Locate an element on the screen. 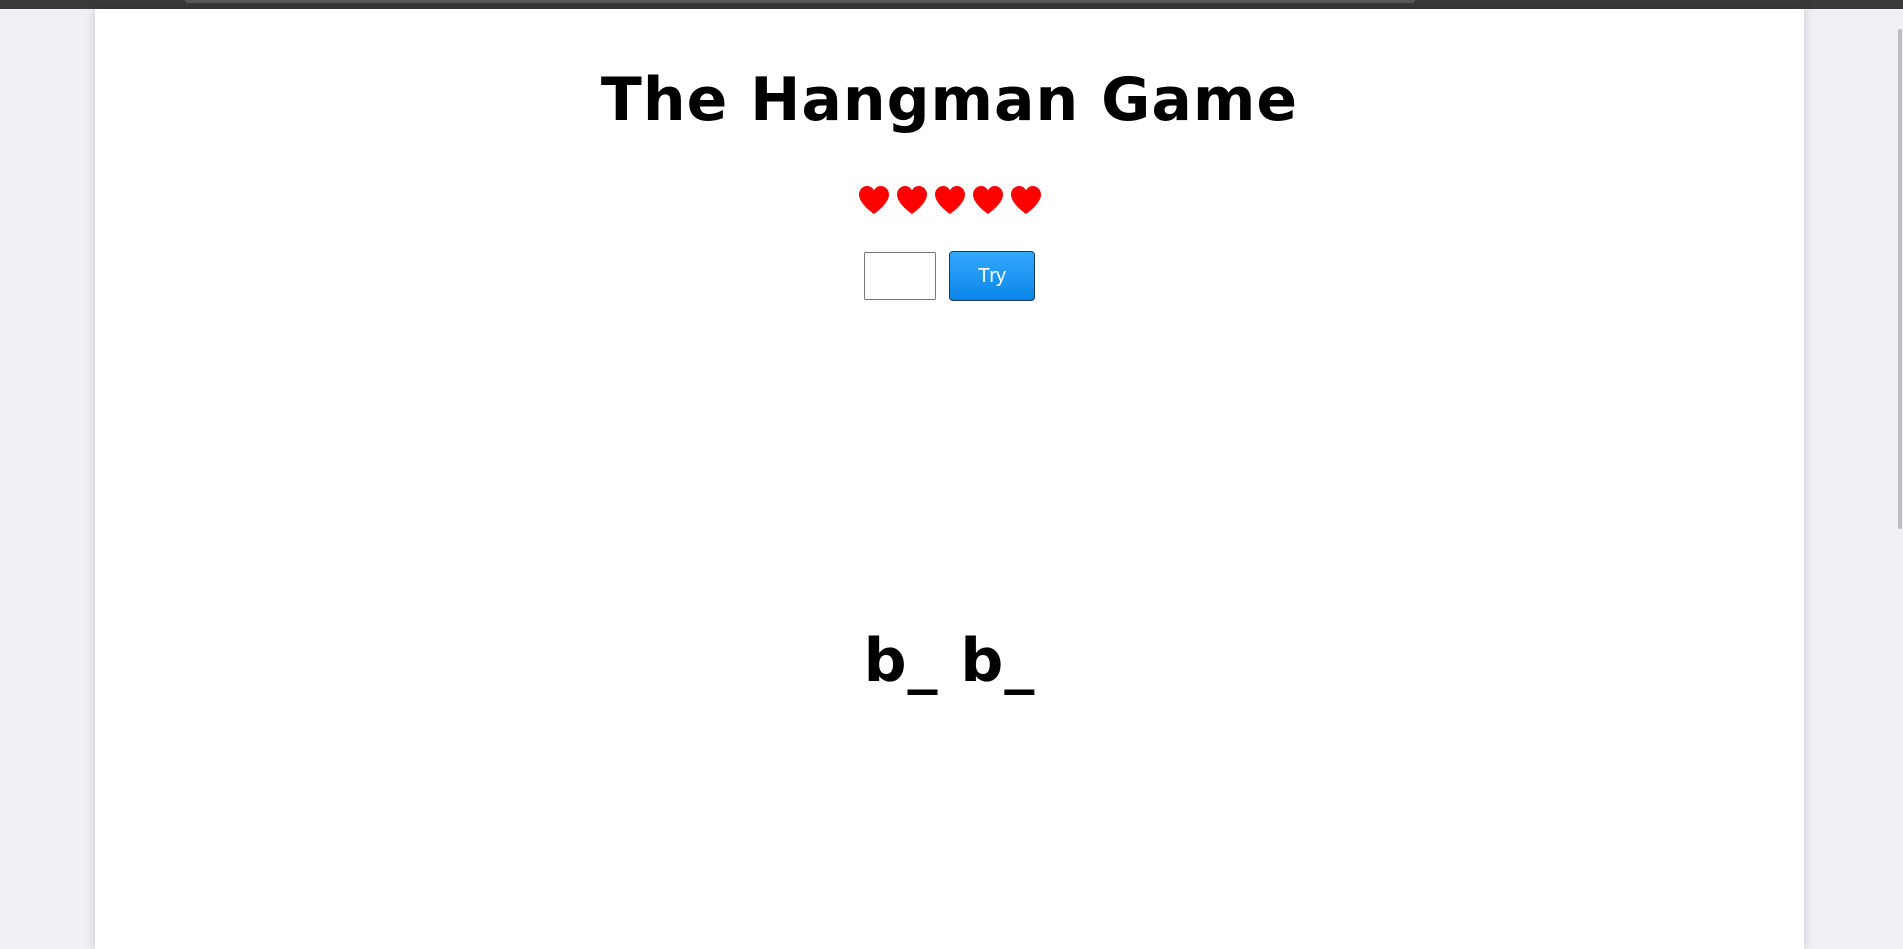 The height and width of the screenshot is (949, 1903). try-button: Try is located at coordinates (992, 276).